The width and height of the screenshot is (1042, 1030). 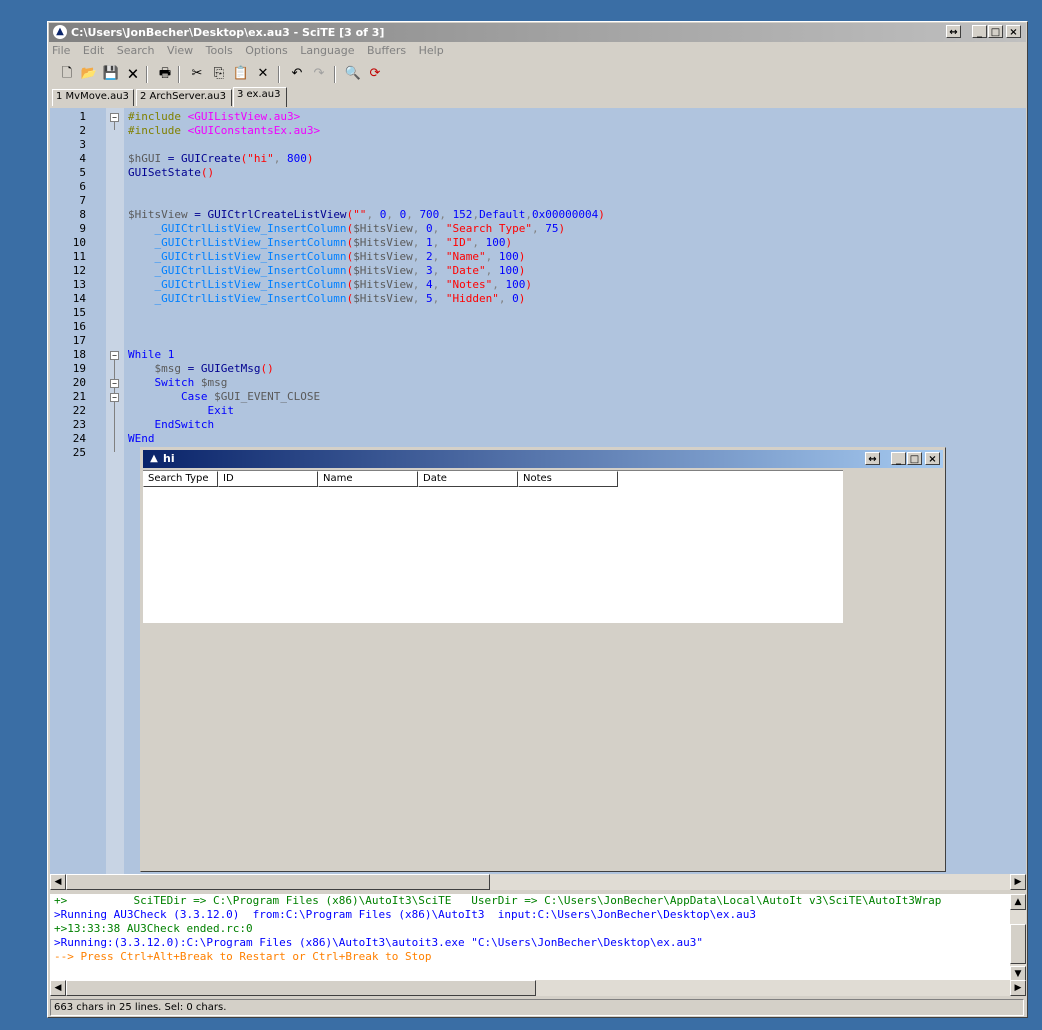 What do you see at coordinates (375, 74) in the screenshot?
I see `replace-icon: ⟳` at bounding box center [375, 74].